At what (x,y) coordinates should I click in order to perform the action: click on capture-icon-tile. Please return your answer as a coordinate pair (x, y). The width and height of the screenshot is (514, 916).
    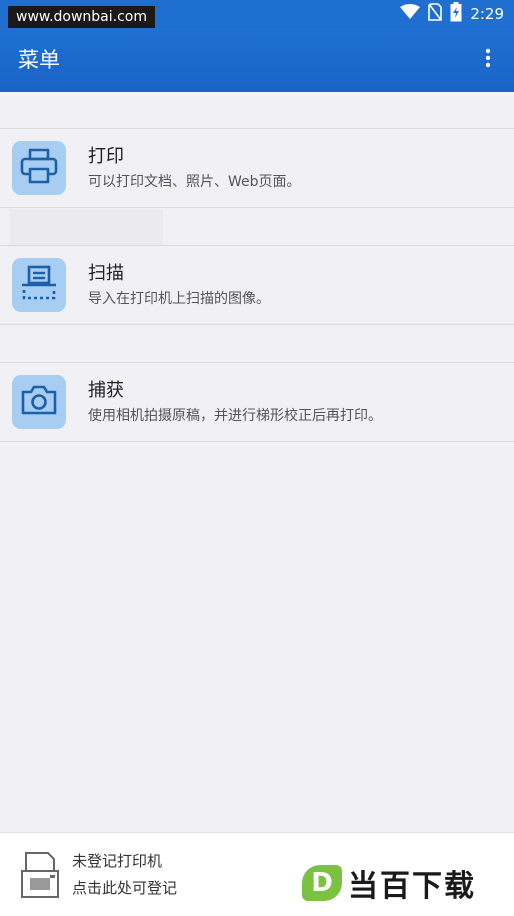
    Looking at the image, I should click on (39, 402).